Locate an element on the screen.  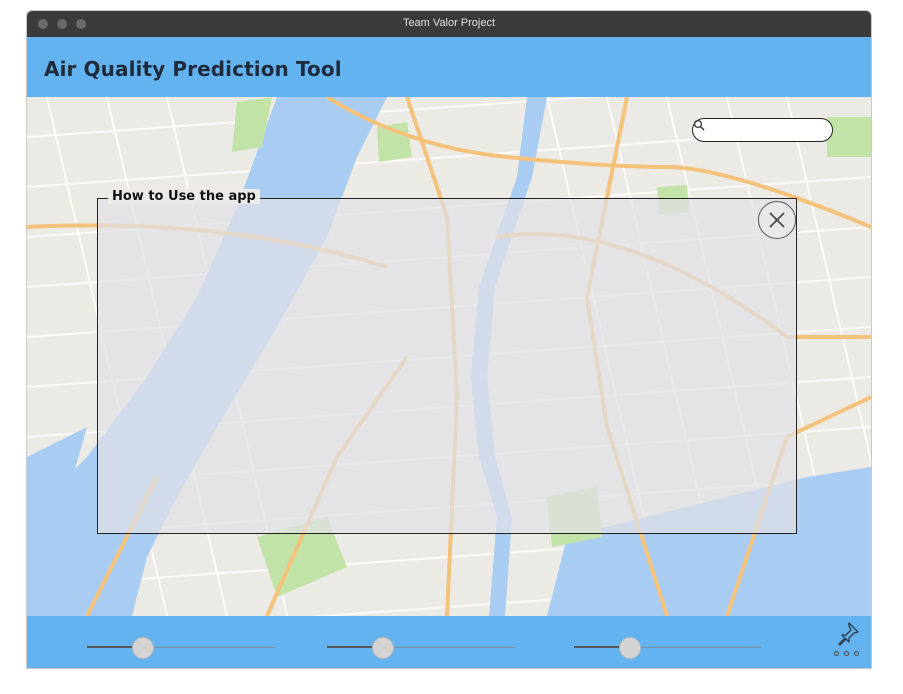
bottom-toolbar is located at coordinates (449, 642).